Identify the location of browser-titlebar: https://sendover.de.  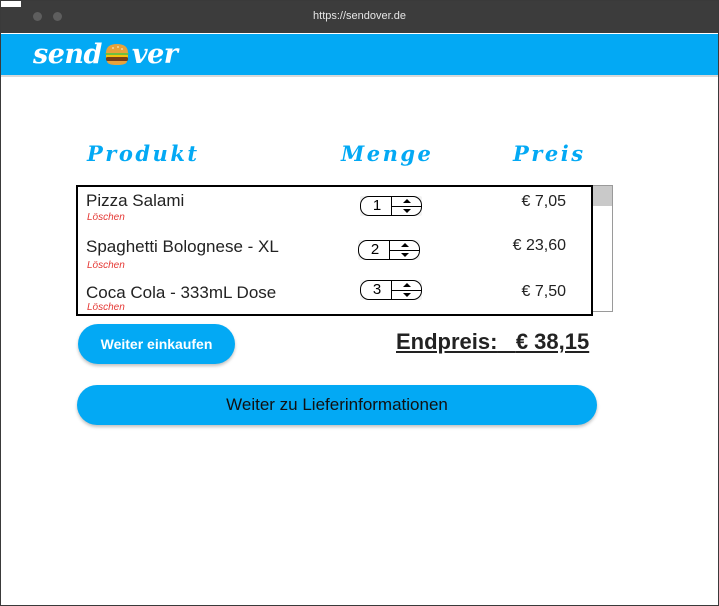
(359, 17).